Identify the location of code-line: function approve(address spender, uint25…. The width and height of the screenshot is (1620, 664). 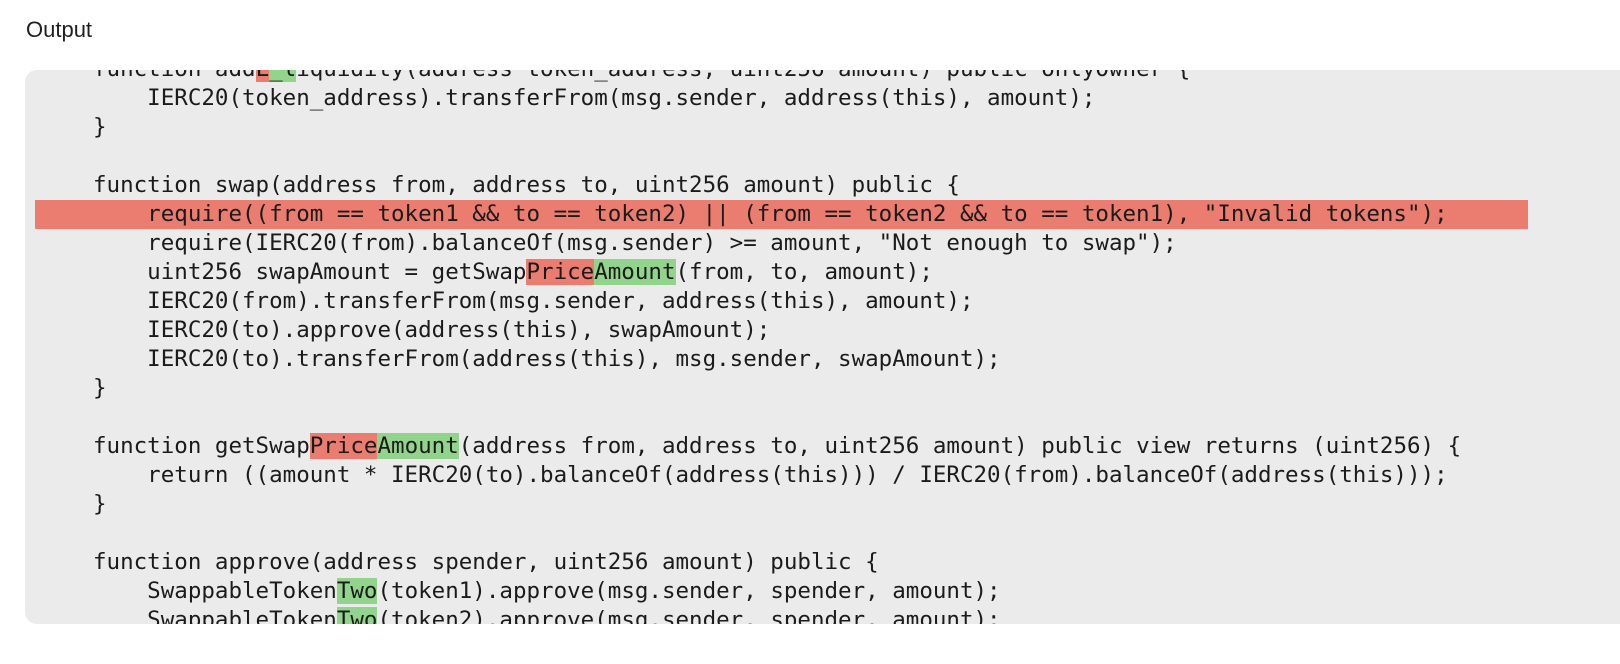
(743, 562).